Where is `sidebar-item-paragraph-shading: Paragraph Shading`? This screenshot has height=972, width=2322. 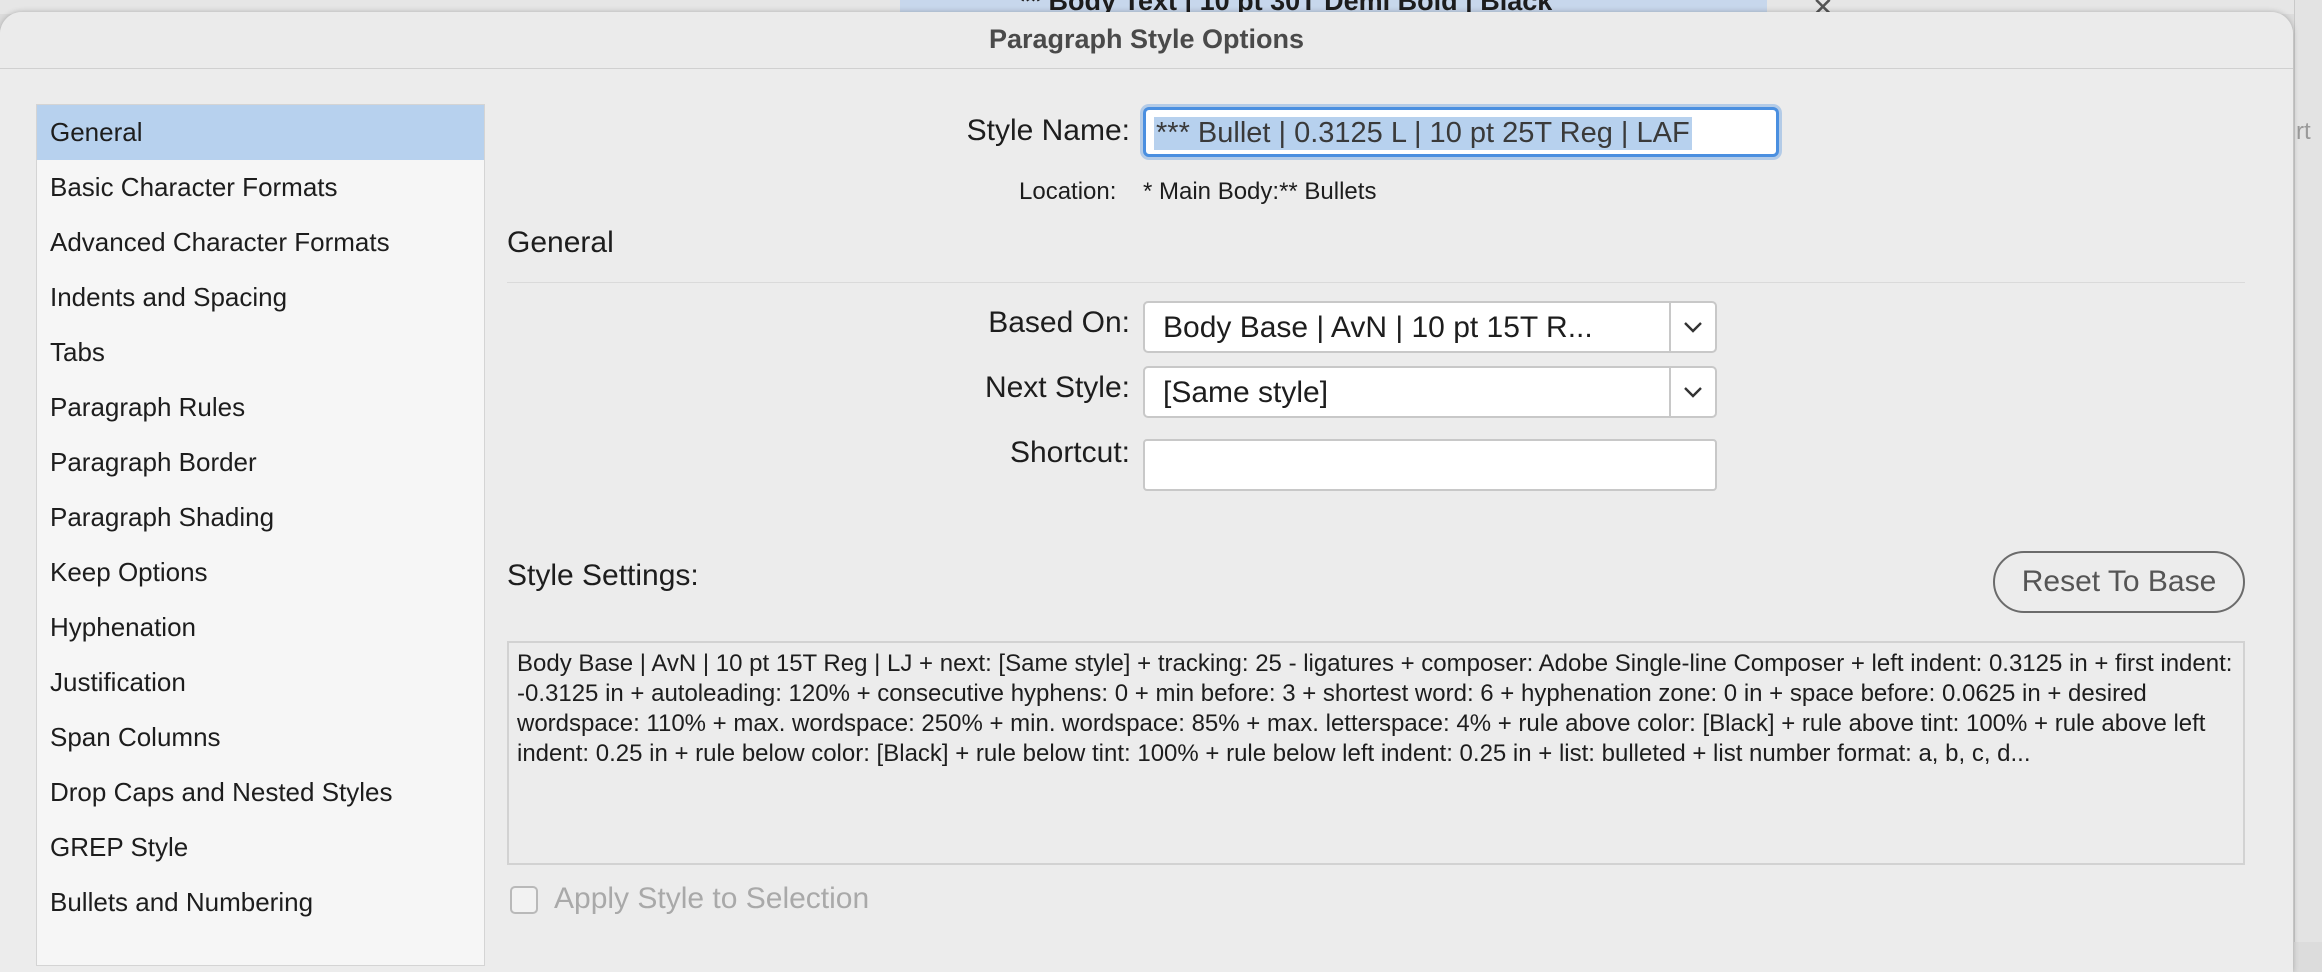
sidebar-item-paragraph-shading: Paragraph Shading is located at coordinates (260, 517).